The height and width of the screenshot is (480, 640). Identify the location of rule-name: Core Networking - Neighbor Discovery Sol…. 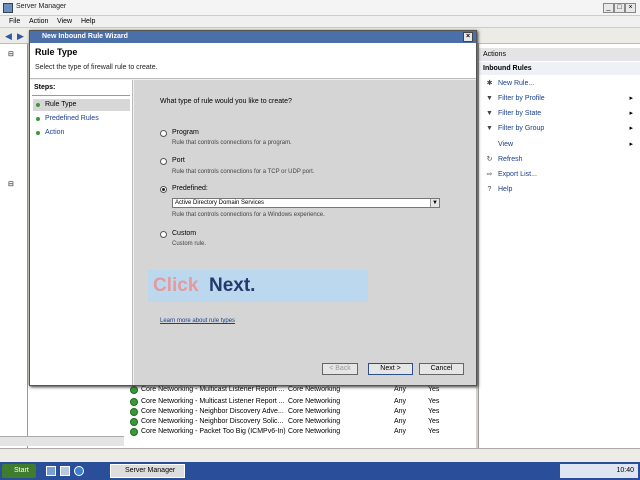
(212, 421).